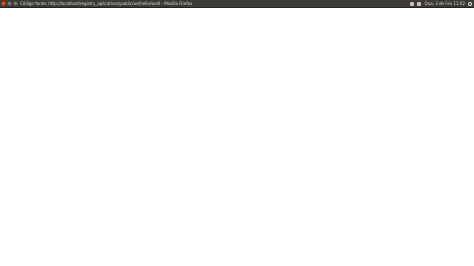  What do you see at coordinates (9, 3) in the screenshot?
I see `minimize-window-button` at bounding box center [9, 3].